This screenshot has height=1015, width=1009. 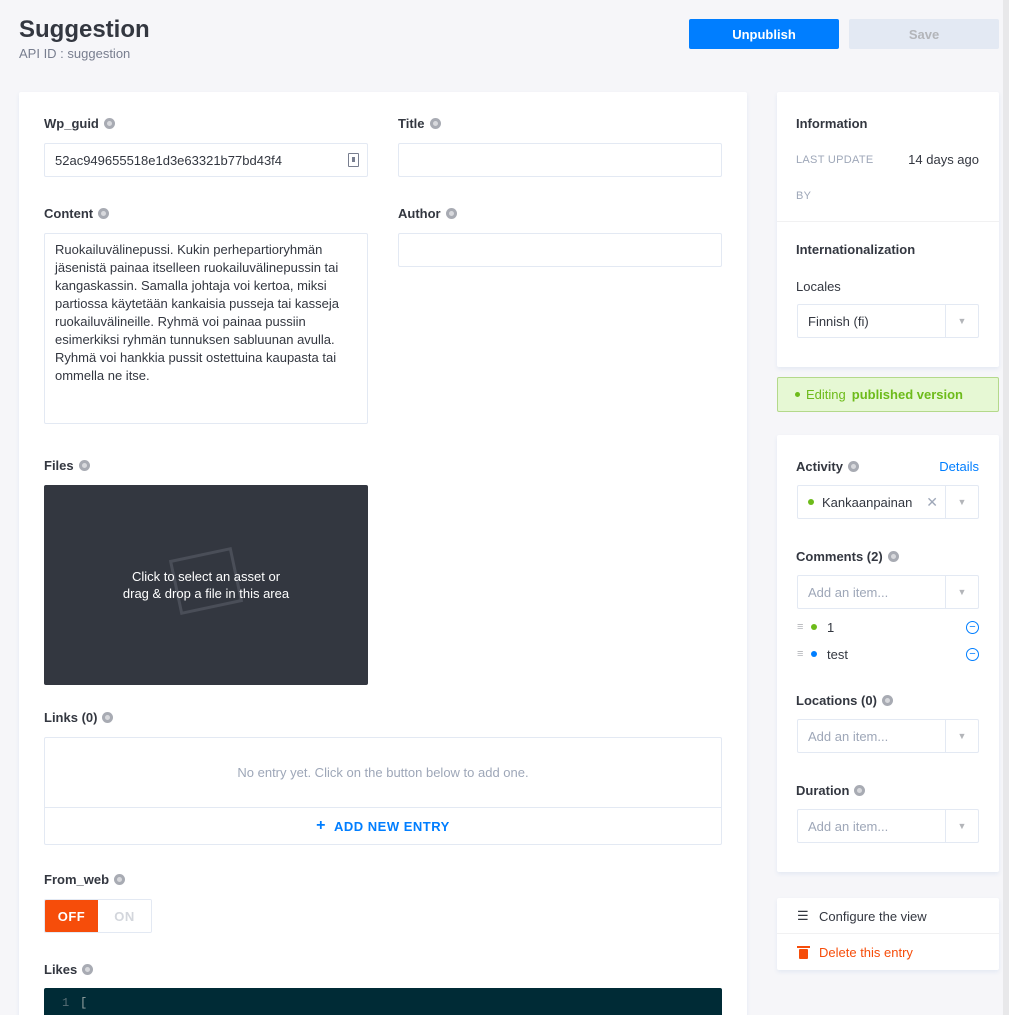 I want to click on title-label: Title, so click(x=419, y=123).